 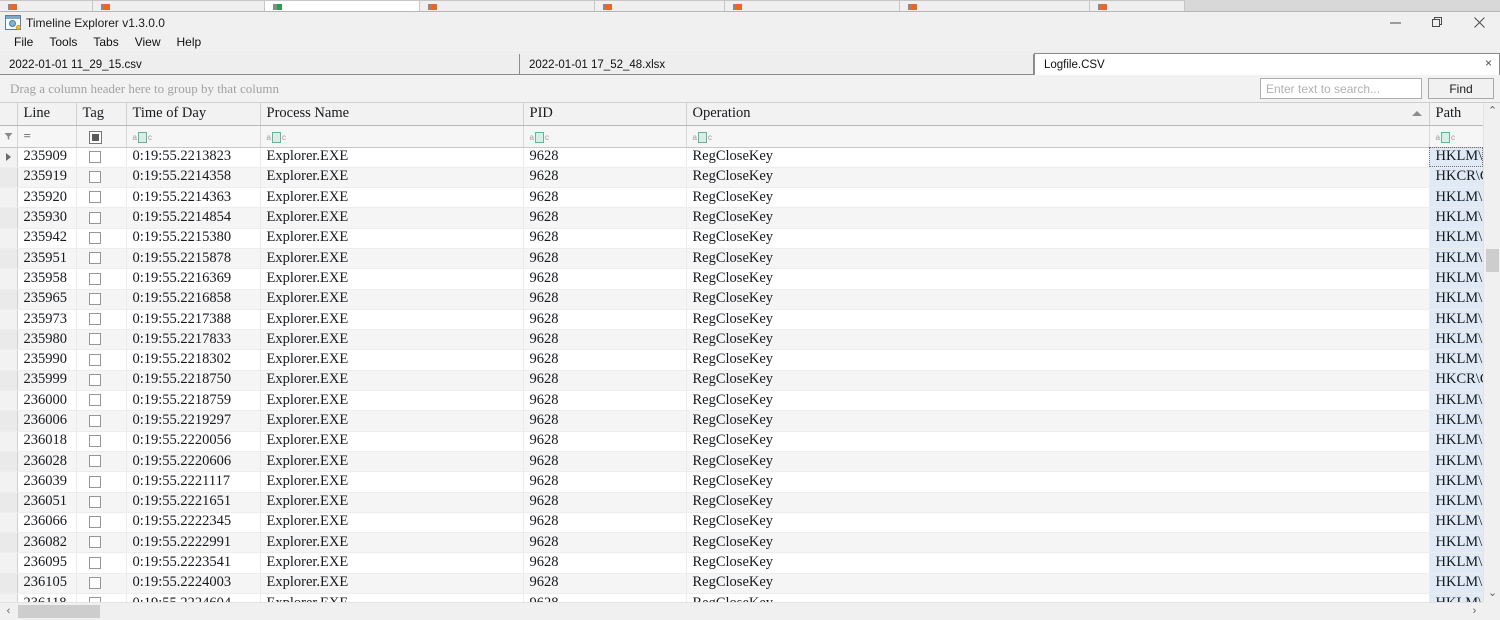 What do you see at coordinates (47, 320) in the screenshot?
I see `cell-line: 235973` at bounding box center [47, 320].